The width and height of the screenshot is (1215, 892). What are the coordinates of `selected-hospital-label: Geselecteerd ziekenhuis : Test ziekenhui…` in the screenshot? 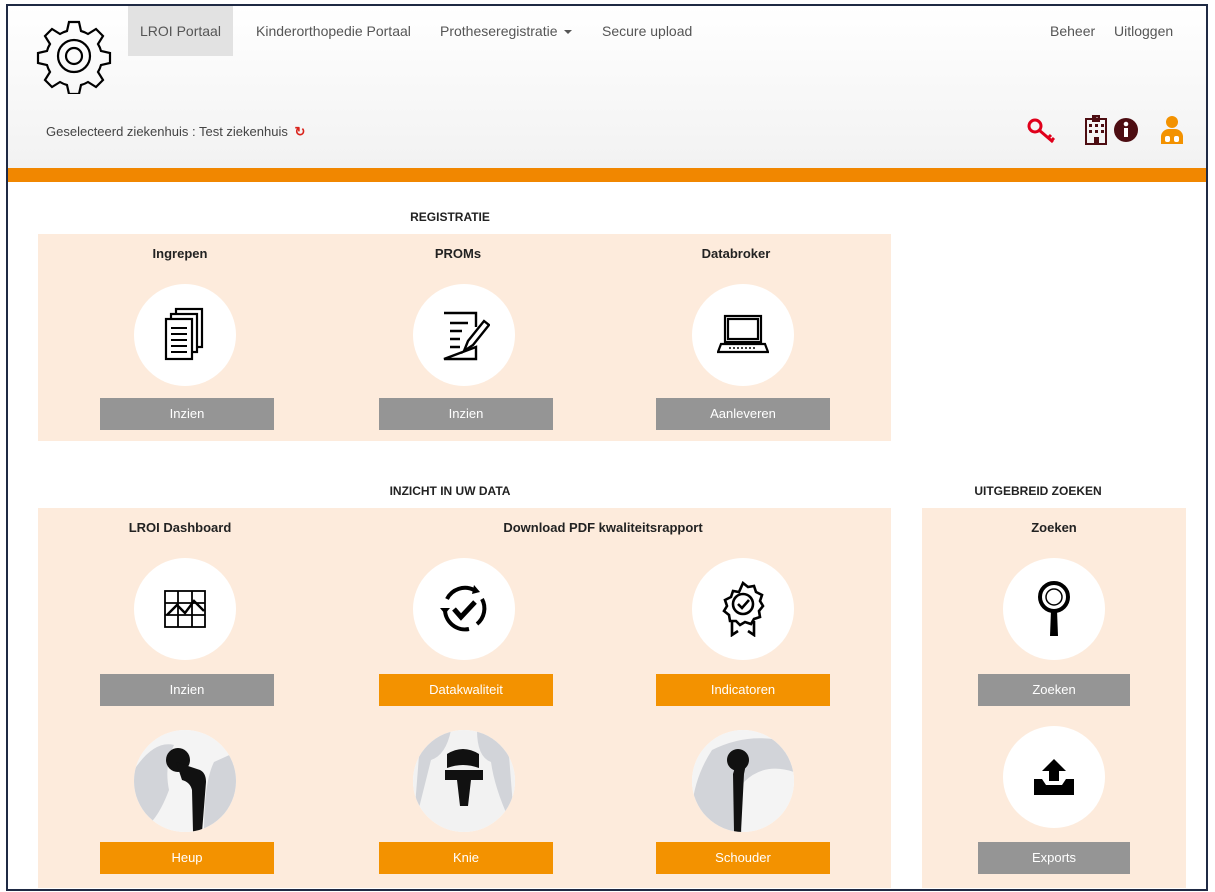 It's located at (167, 131).